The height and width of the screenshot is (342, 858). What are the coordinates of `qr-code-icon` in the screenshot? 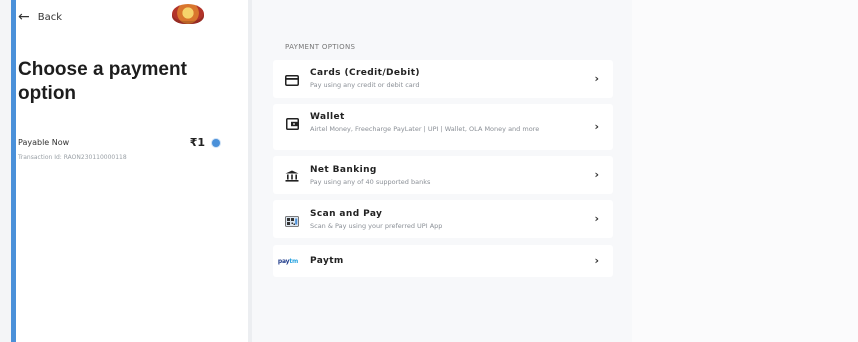 It's located at (292, 221).